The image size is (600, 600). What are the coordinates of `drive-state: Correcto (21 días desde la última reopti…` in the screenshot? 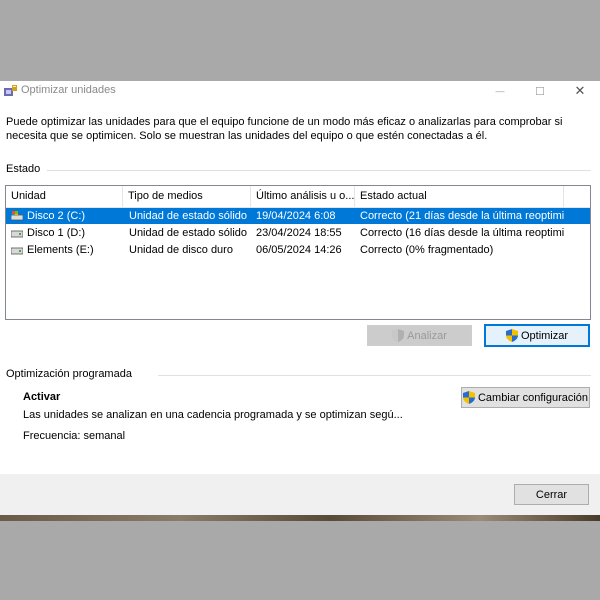 It's located at (462, 216).